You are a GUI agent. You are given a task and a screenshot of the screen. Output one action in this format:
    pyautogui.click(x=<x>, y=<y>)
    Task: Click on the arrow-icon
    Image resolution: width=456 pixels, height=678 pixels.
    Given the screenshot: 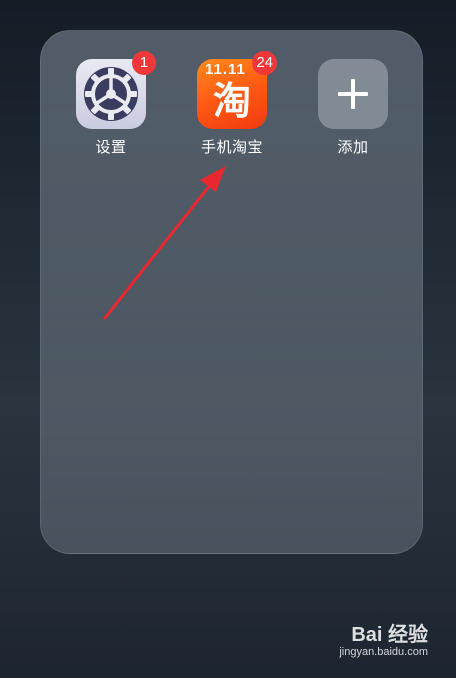 What is the action you would take?
    pyautogui.click(x=164, y=243)
    